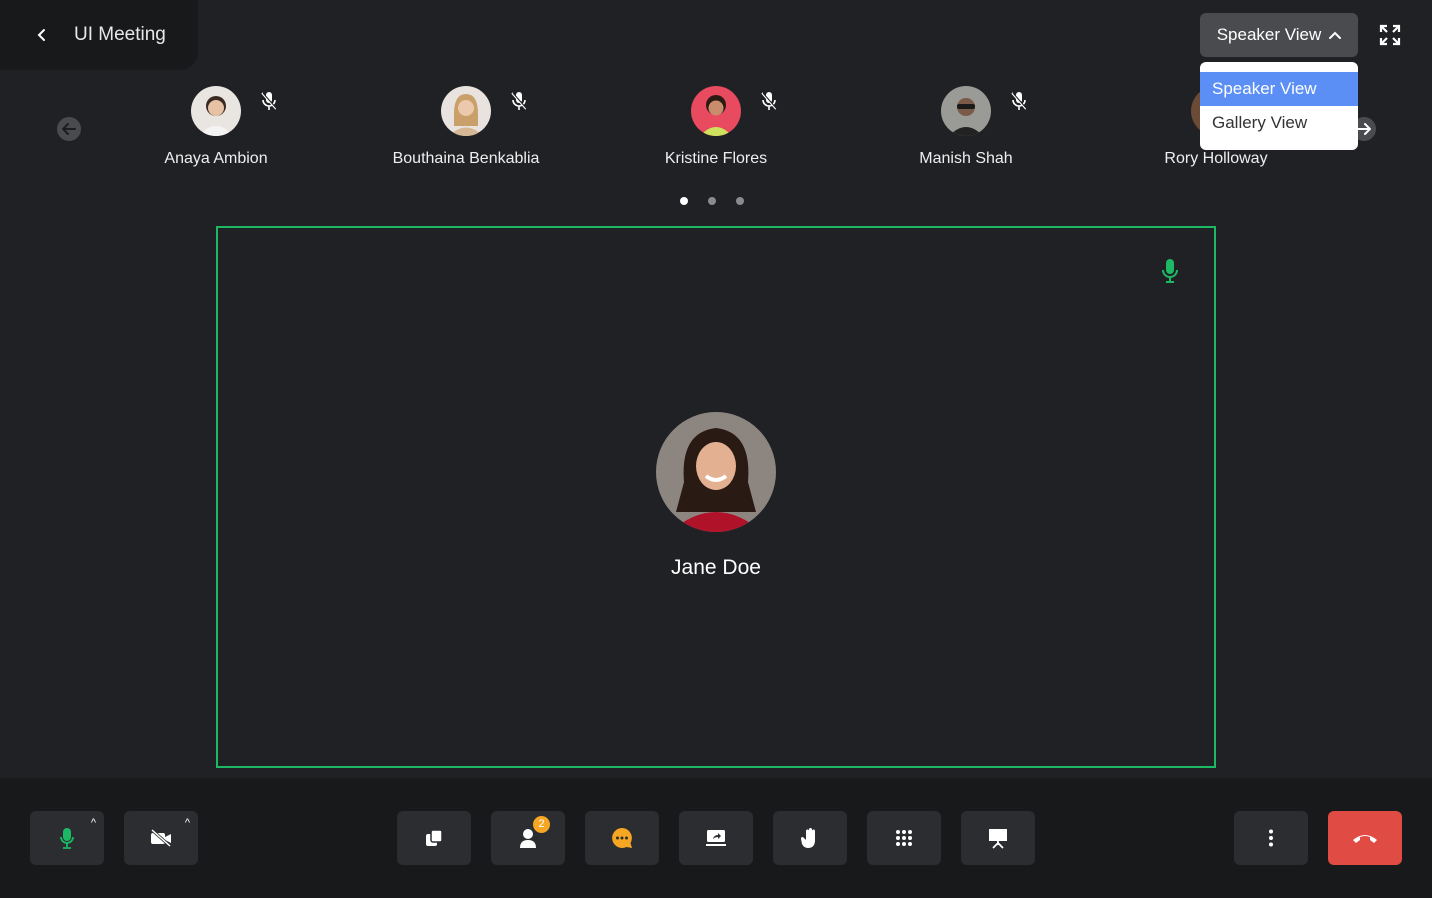  I want to click on arrow-left-icon, so click(69, 129).